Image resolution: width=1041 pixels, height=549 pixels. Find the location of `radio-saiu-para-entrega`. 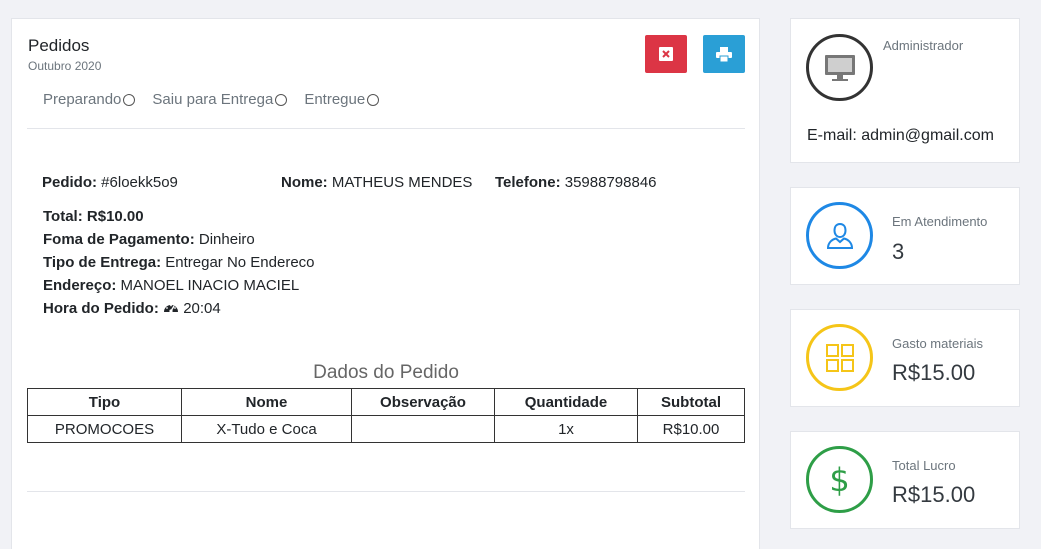

radio-saiu-para-entrega is located at coordinates (281, 99).